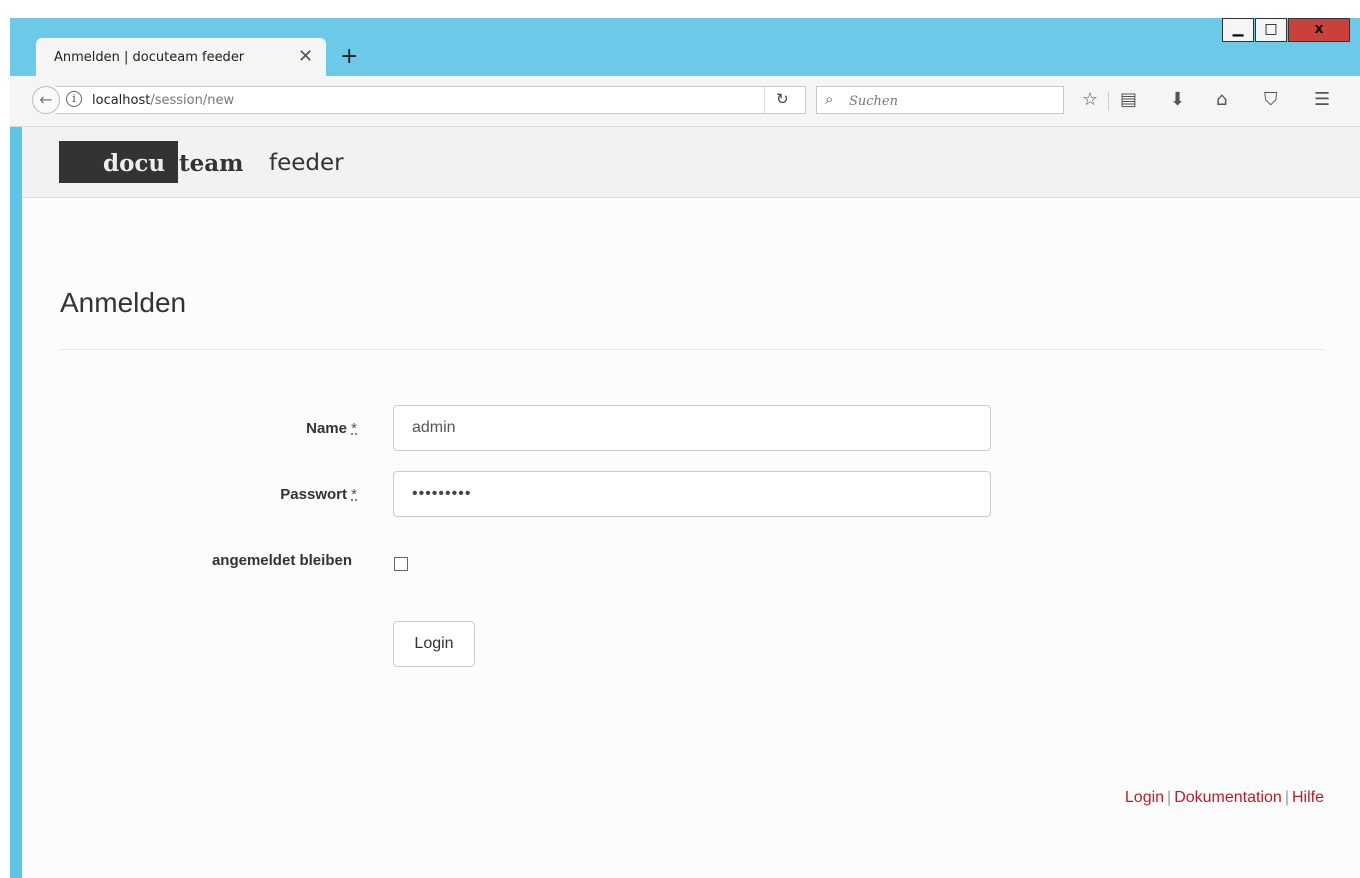 This screenshot has width=1360, height=878. What do you see at coordinates (434, 644) in the screenshot?
I see `login-button: Login` at bounding box center [434, 644].